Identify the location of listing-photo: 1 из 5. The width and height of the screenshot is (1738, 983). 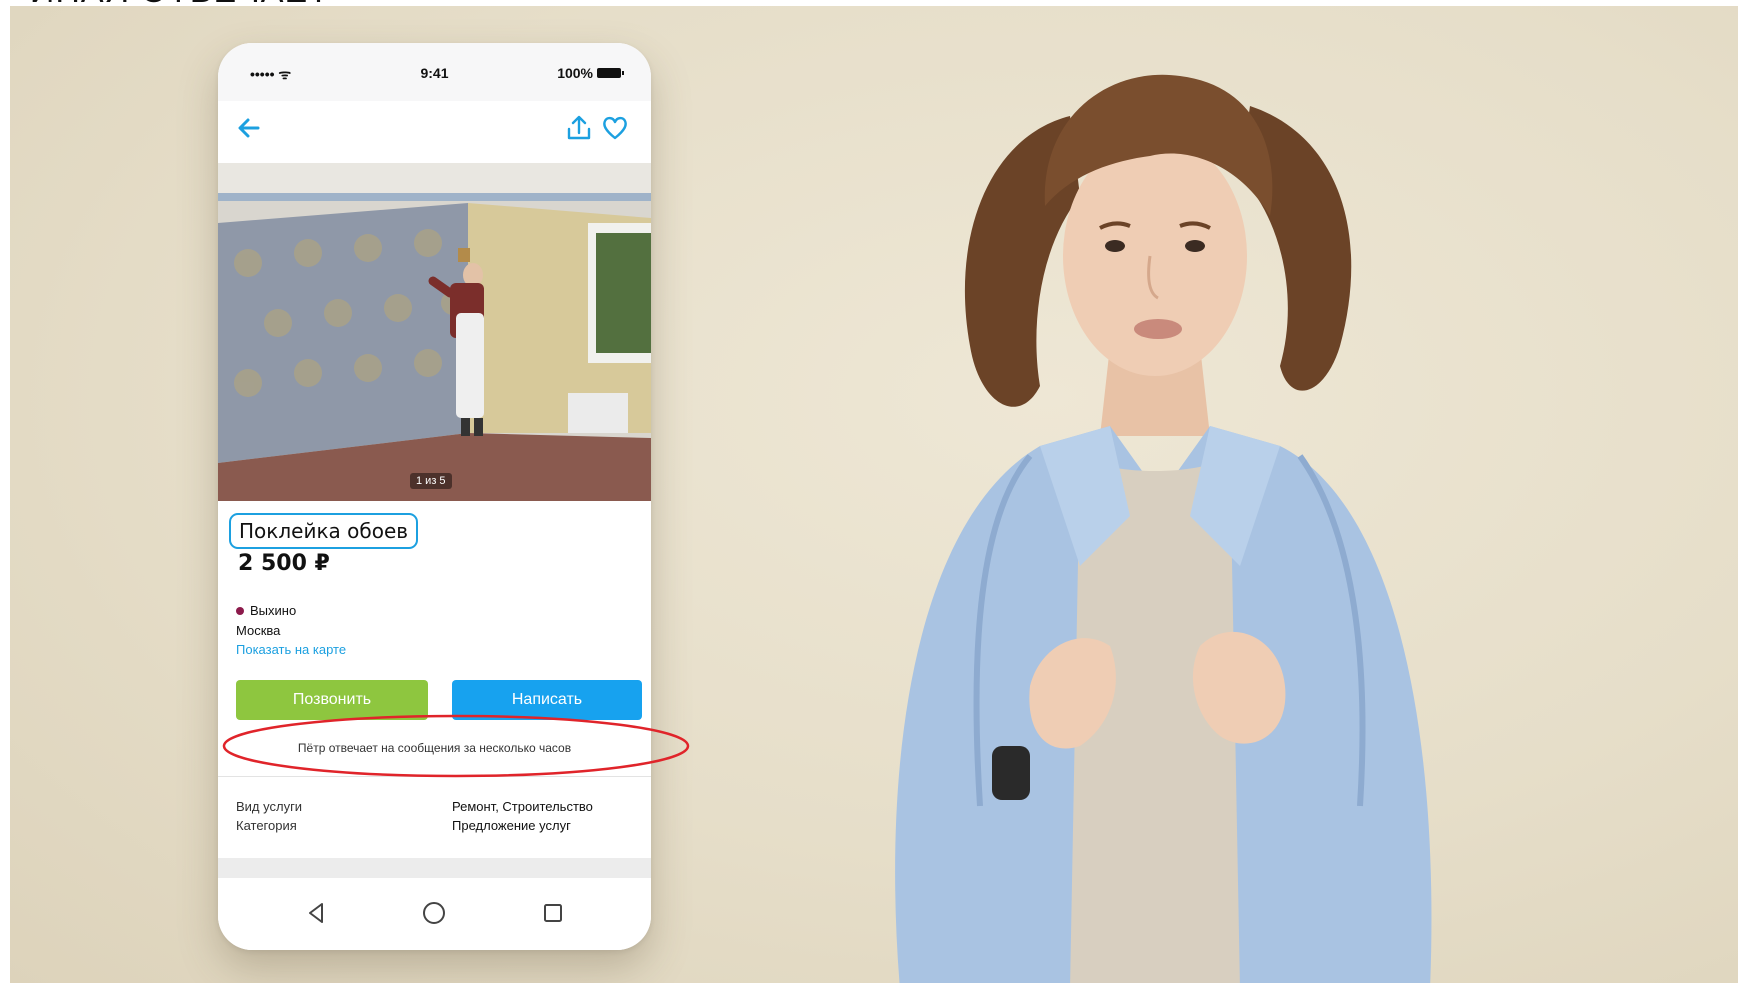
(434, 332).